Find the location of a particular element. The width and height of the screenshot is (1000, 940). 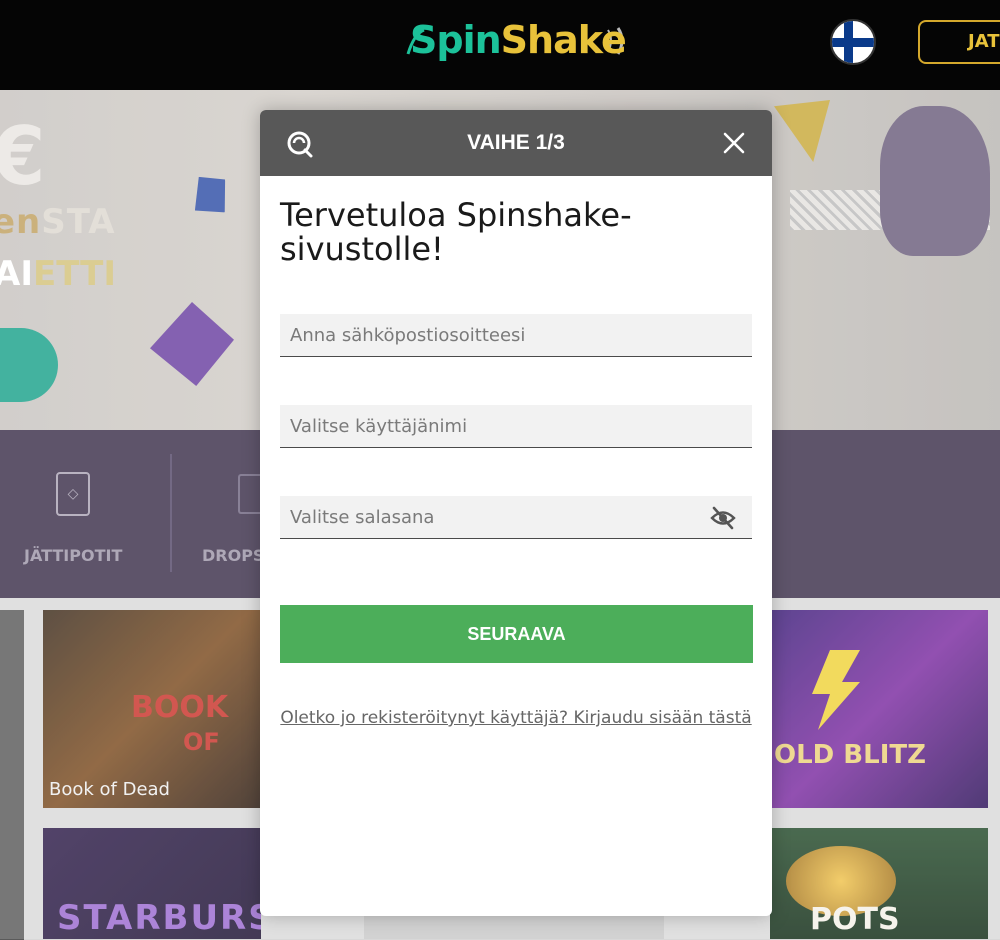

modal-header: VAIHE 1/3 is located at coordinates (516, 143).